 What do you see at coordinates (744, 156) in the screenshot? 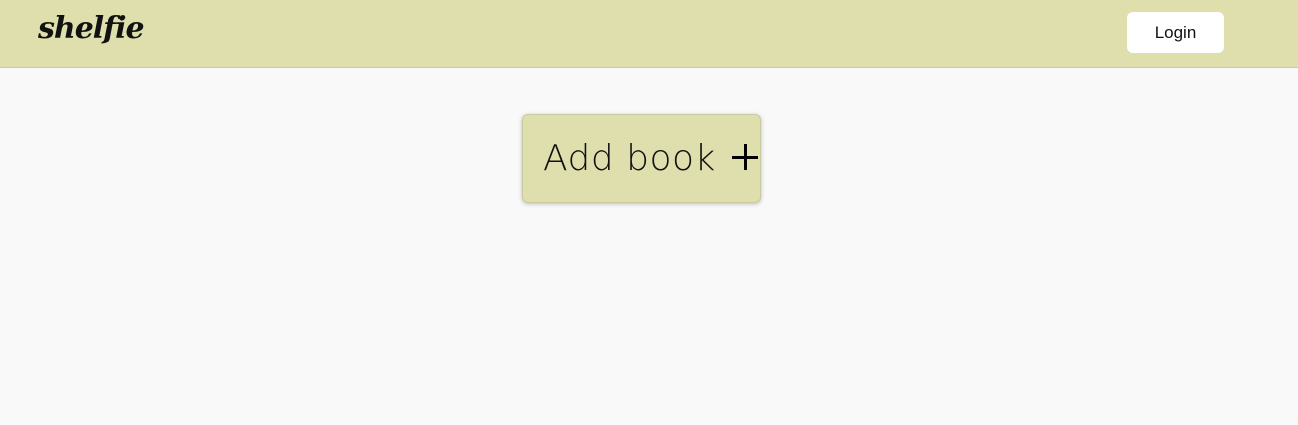
I see `plus-icon` at bounding box center [744, 156].